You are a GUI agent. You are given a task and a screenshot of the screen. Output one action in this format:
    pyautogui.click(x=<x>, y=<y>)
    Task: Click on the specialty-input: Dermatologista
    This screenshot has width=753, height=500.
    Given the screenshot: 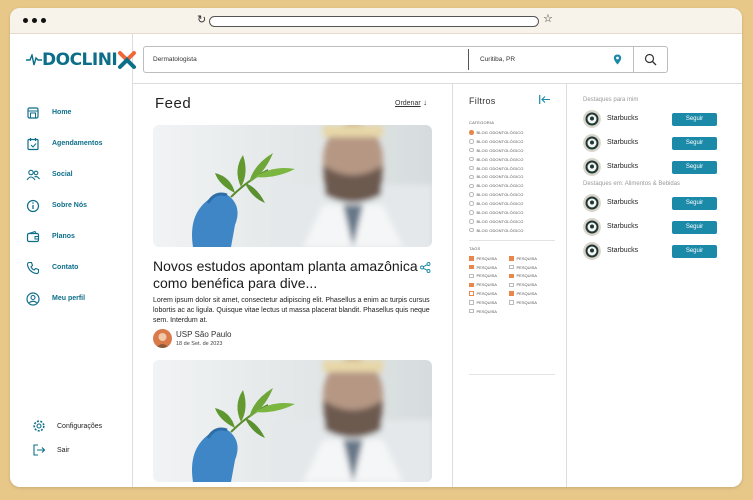 What is the action you would take?
    pyautogui.click(x=175, y=59)
    